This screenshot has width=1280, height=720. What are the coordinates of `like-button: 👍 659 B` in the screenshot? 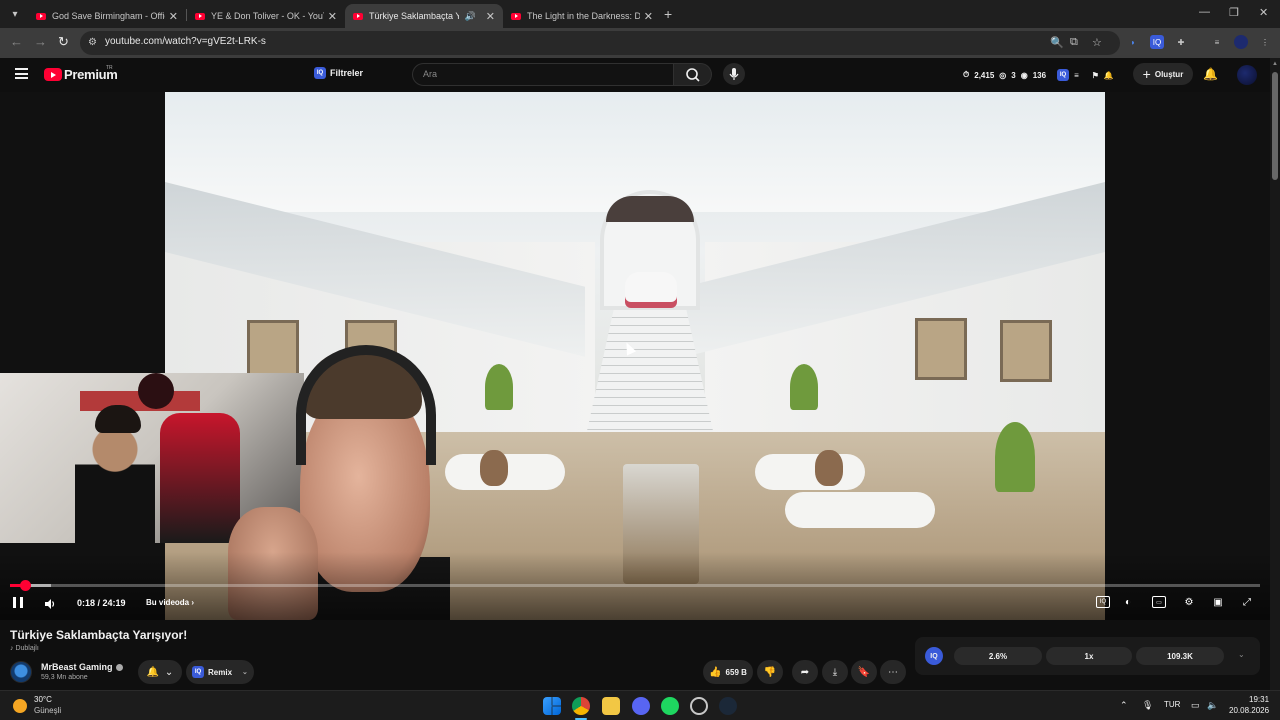 It's located at (728, 672).